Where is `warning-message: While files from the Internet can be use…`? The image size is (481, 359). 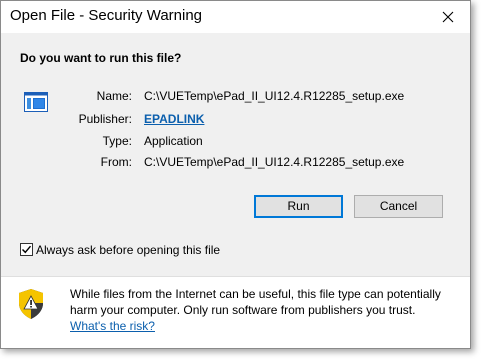 warning-message: While files from the Internet can be use… is located at coordinates (265, 310).